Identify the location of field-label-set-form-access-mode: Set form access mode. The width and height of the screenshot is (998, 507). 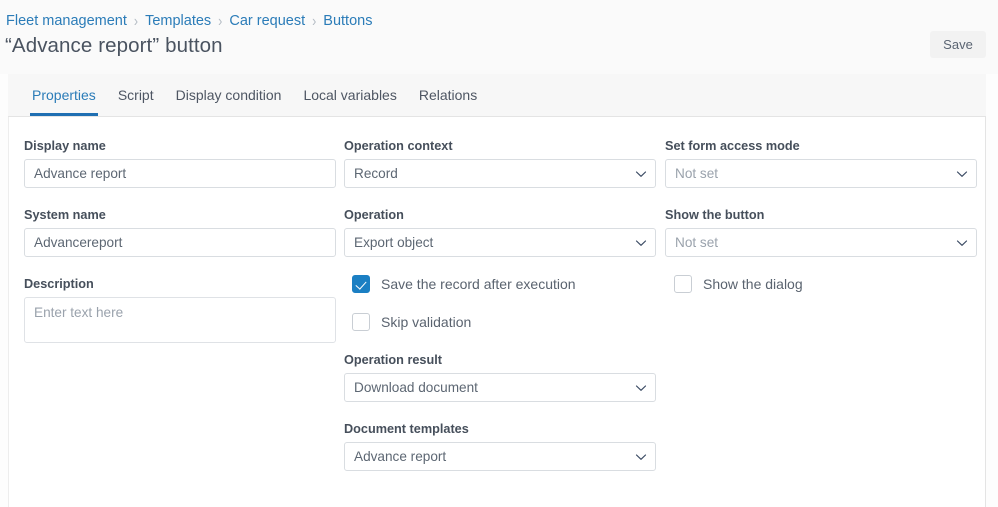
(732, 146).